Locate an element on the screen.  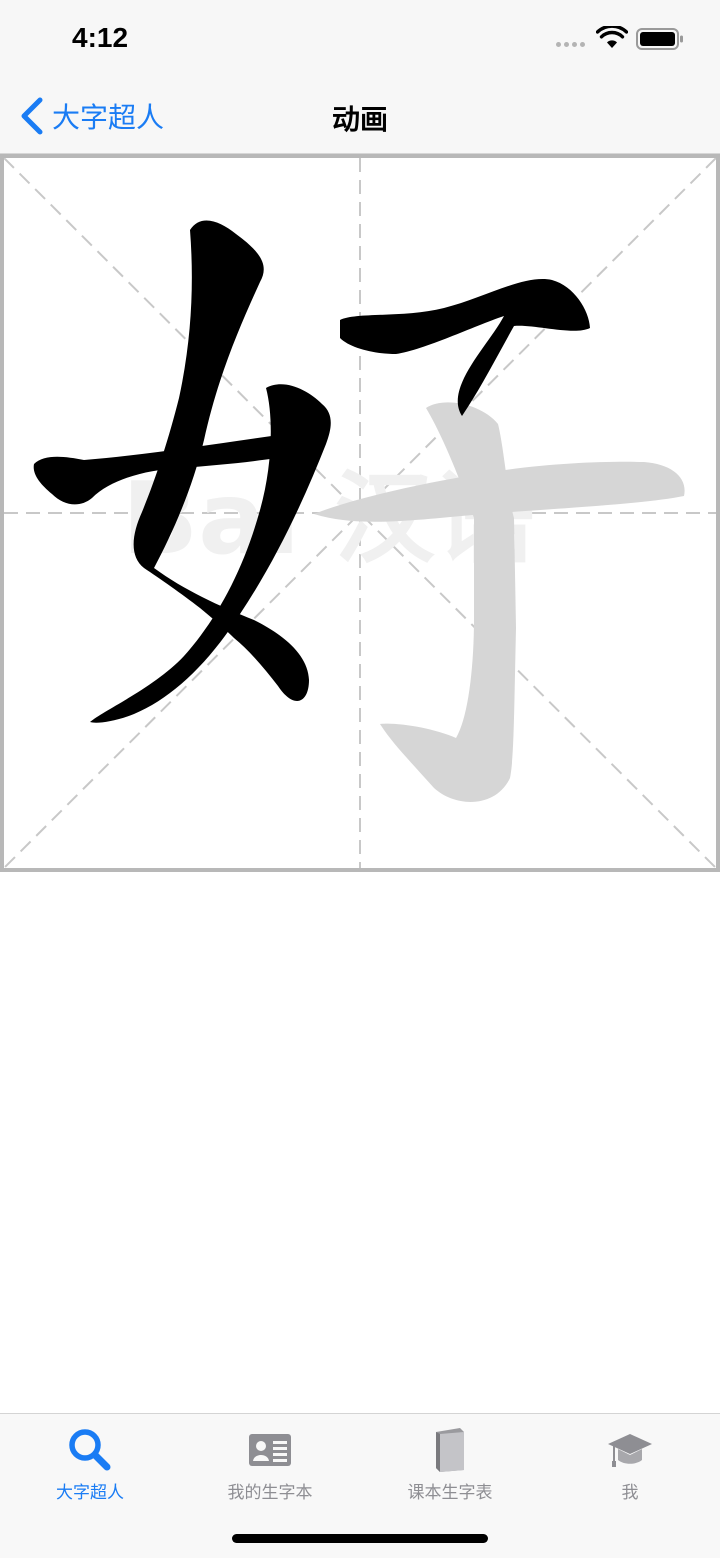
tab-label: 大字超人 is located at coordinates (90, 1493).